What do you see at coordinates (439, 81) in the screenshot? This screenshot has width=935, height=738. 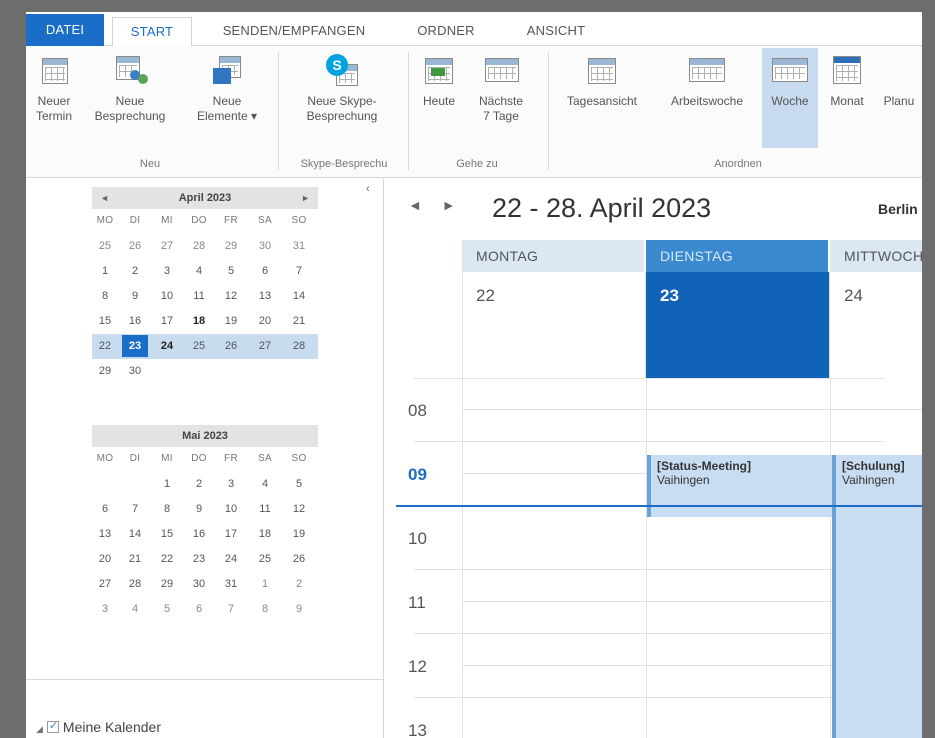 I see `today-button: Heute` at bounding box center [439, 81].